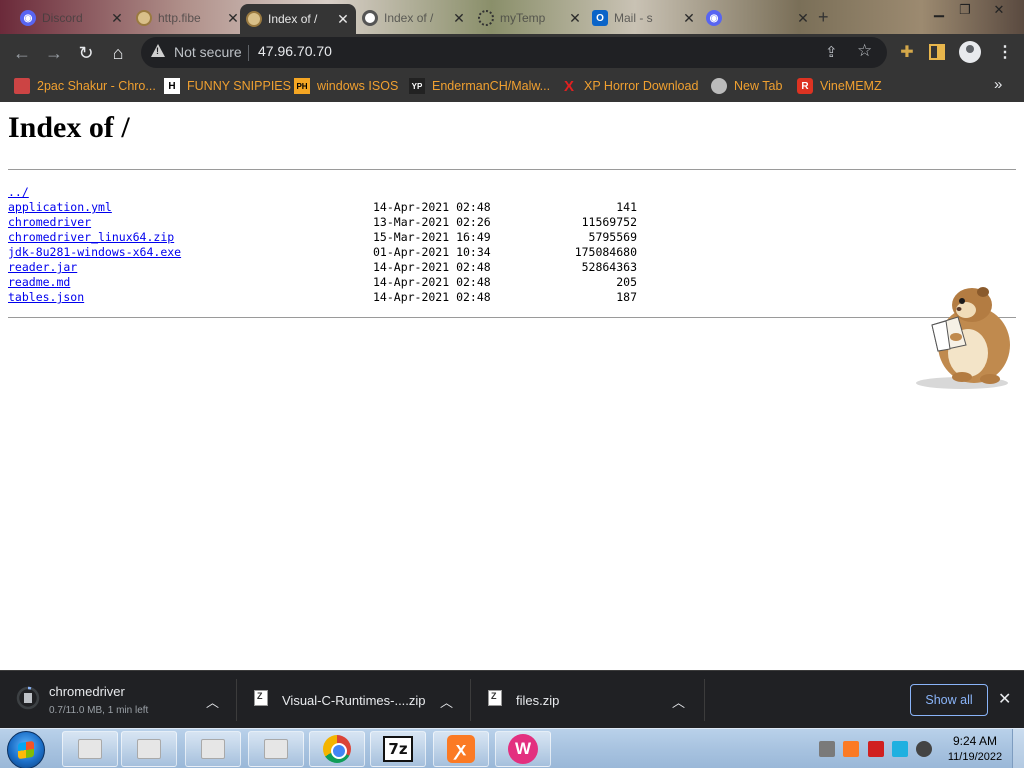  What do you see at coordinates (18, 192) in the screenshot?
I see `file-link: ../` at bounding box center [18, 192].